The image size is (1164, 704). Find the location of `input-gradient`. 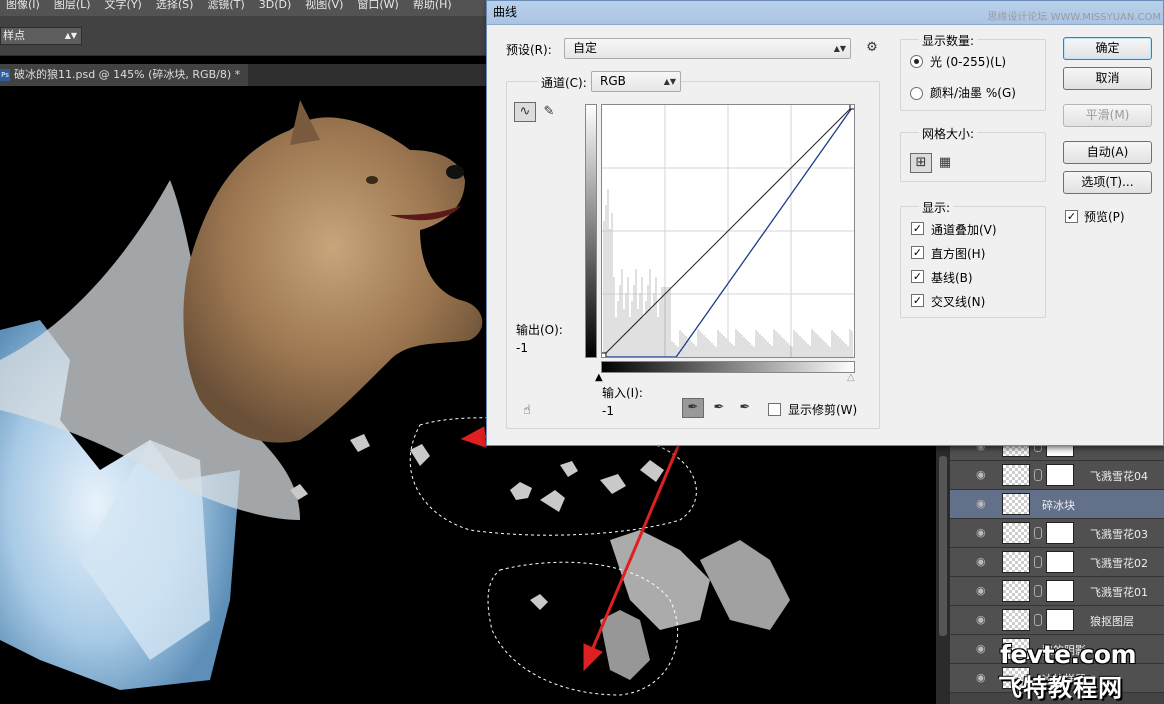

input-gradient is located at coordinates (728, 367).